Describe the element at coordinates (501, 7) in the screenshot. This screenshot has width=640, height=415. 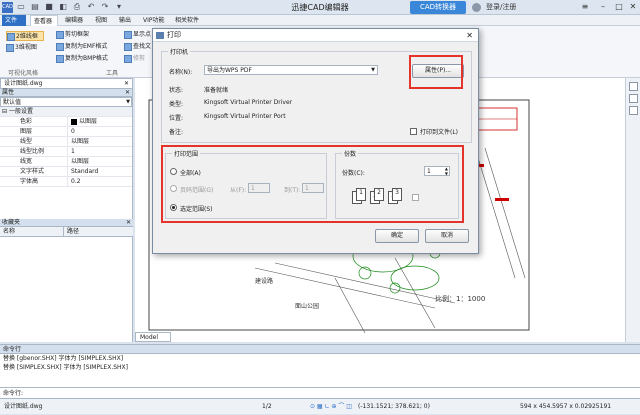
I see `login-link: 登录/注册` at that location.